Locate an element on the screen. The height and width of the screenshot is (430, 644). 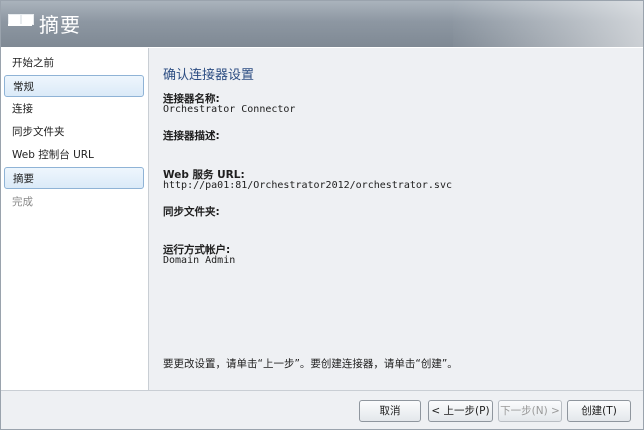
header-banner: 摘要 is located at coordinates (322, 24).